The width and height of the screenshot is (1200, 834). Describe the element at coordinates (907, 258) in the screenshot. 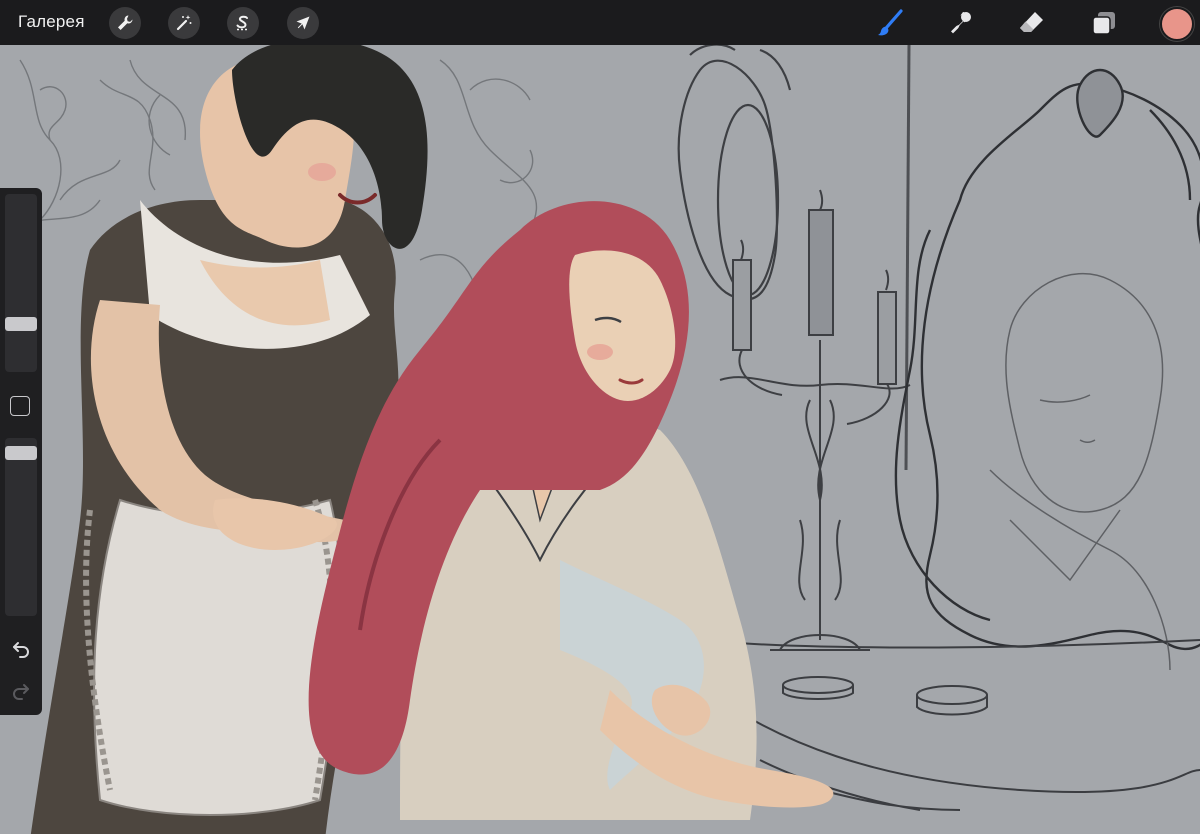

I see `wall-divider-line` at that location.